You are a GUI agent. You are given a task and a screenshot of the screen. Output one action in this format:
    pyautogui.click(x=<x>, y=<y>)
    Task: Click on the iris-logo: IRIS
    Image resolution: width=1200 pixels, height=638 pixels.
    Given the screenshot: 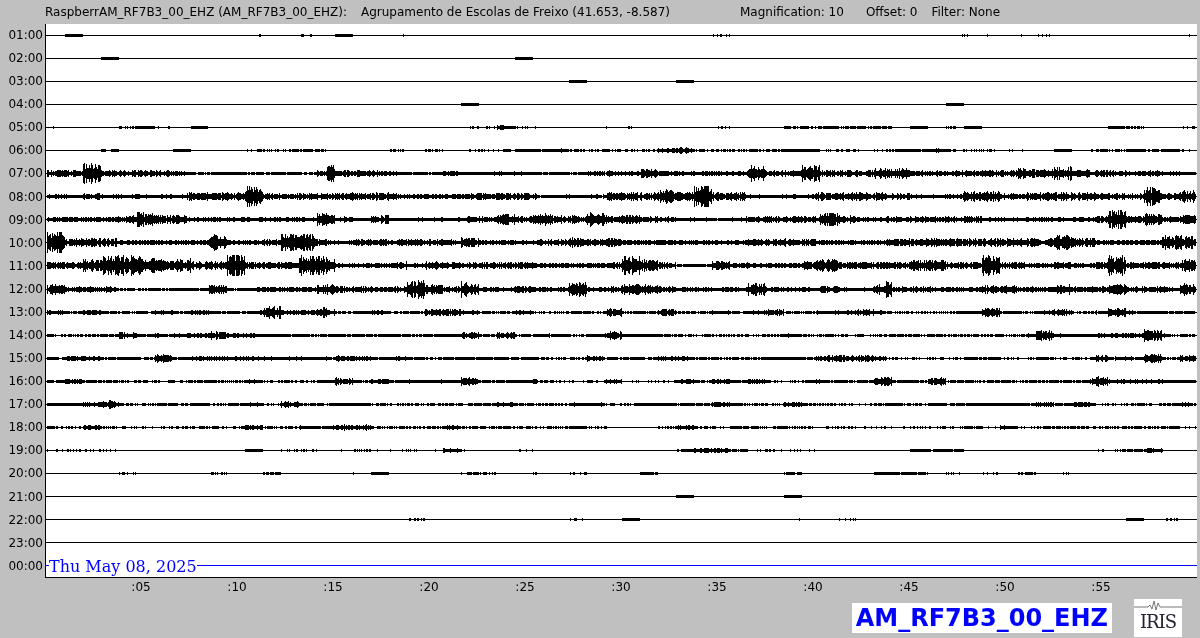 What is the action you would take?
    pyautogui.click(x=1158, y=618)
    